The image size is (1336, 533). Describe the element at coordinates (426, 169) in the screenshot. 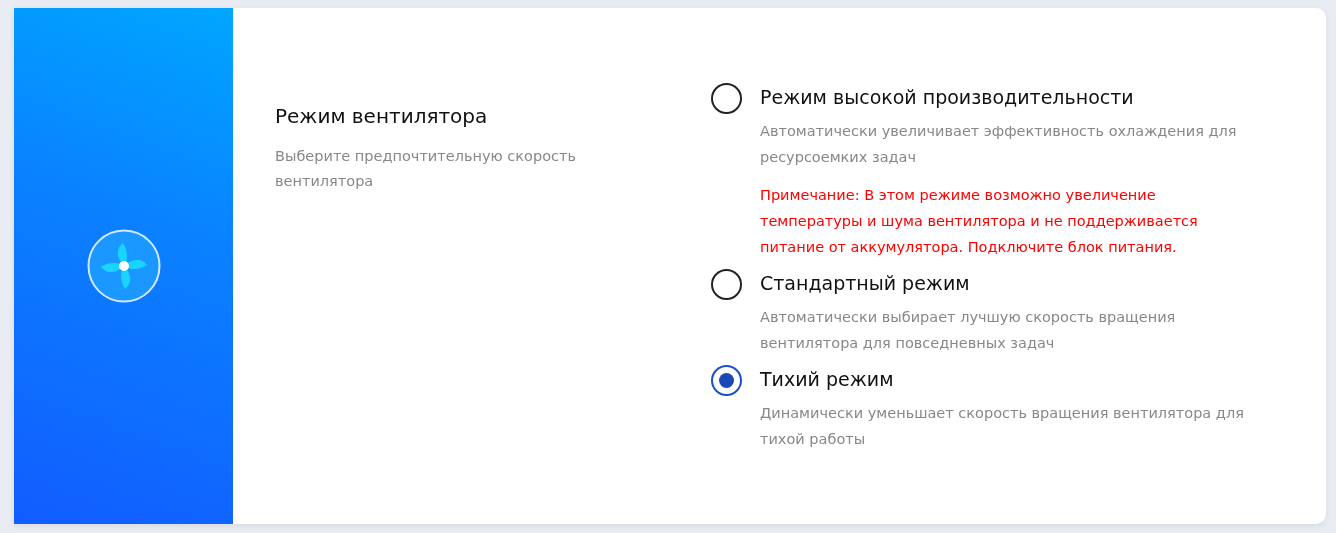

I see `section-description: Выберите предпочтительную скорость вентилятора` at that location.